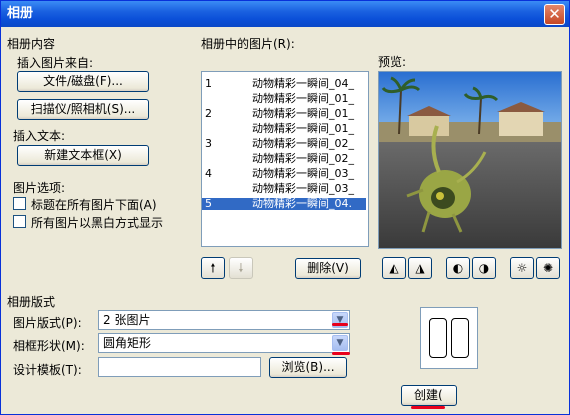 This screenshot has height=415, width=570. What do you see at coordinates (83, 155) in the screenshot?
I see `new-textbox-button: 新建文本框(X)` at bounding box center [83, 155].